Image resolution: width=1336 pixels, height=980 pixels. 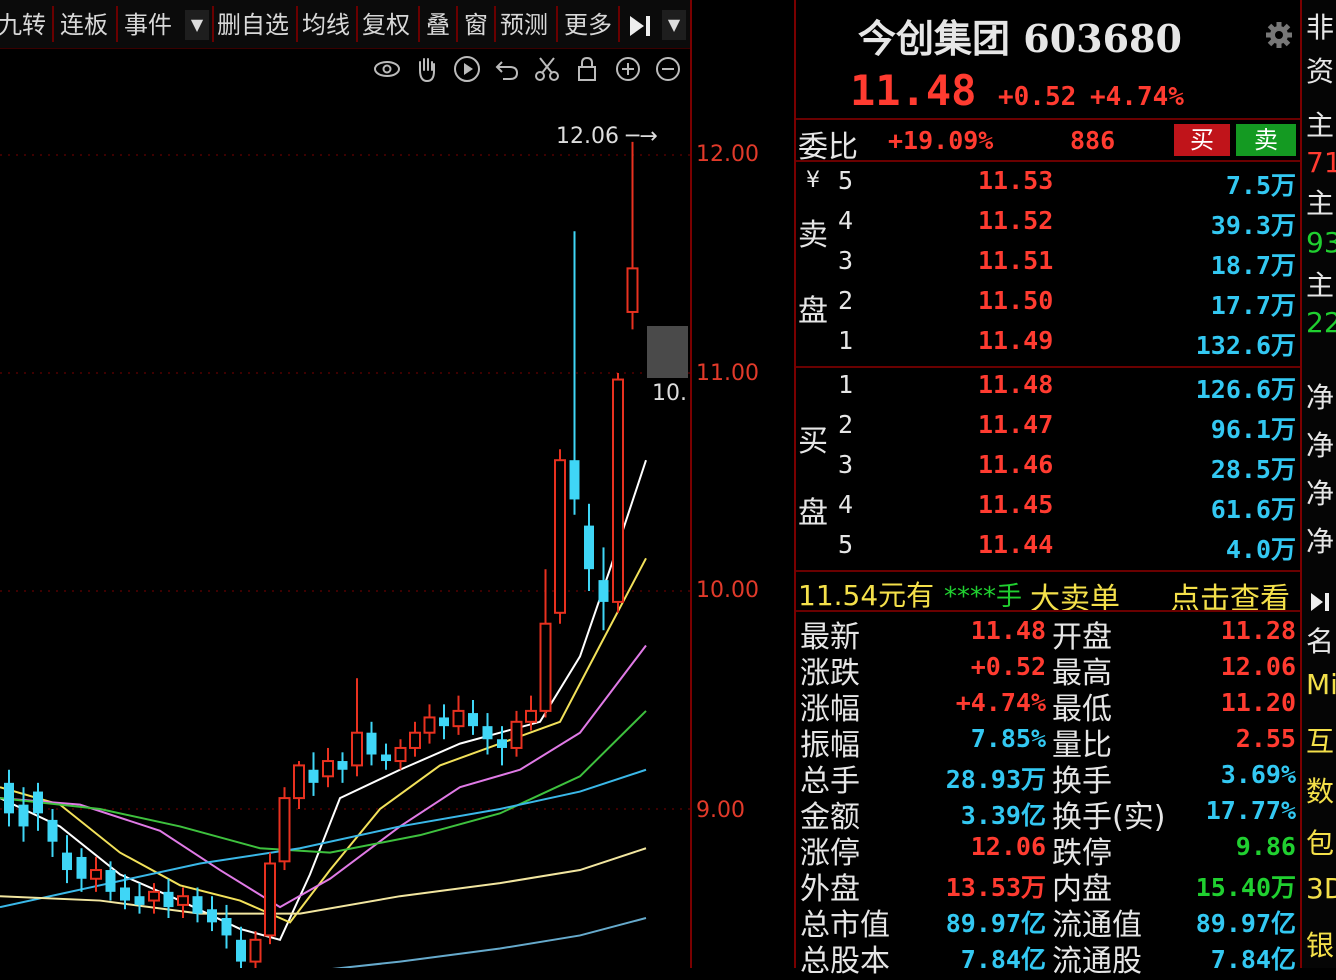 What do you see at coordinates (148, 25) in the screenshot?
I see `toolbar-item-events: 事件` at bounding box center [148, 25].